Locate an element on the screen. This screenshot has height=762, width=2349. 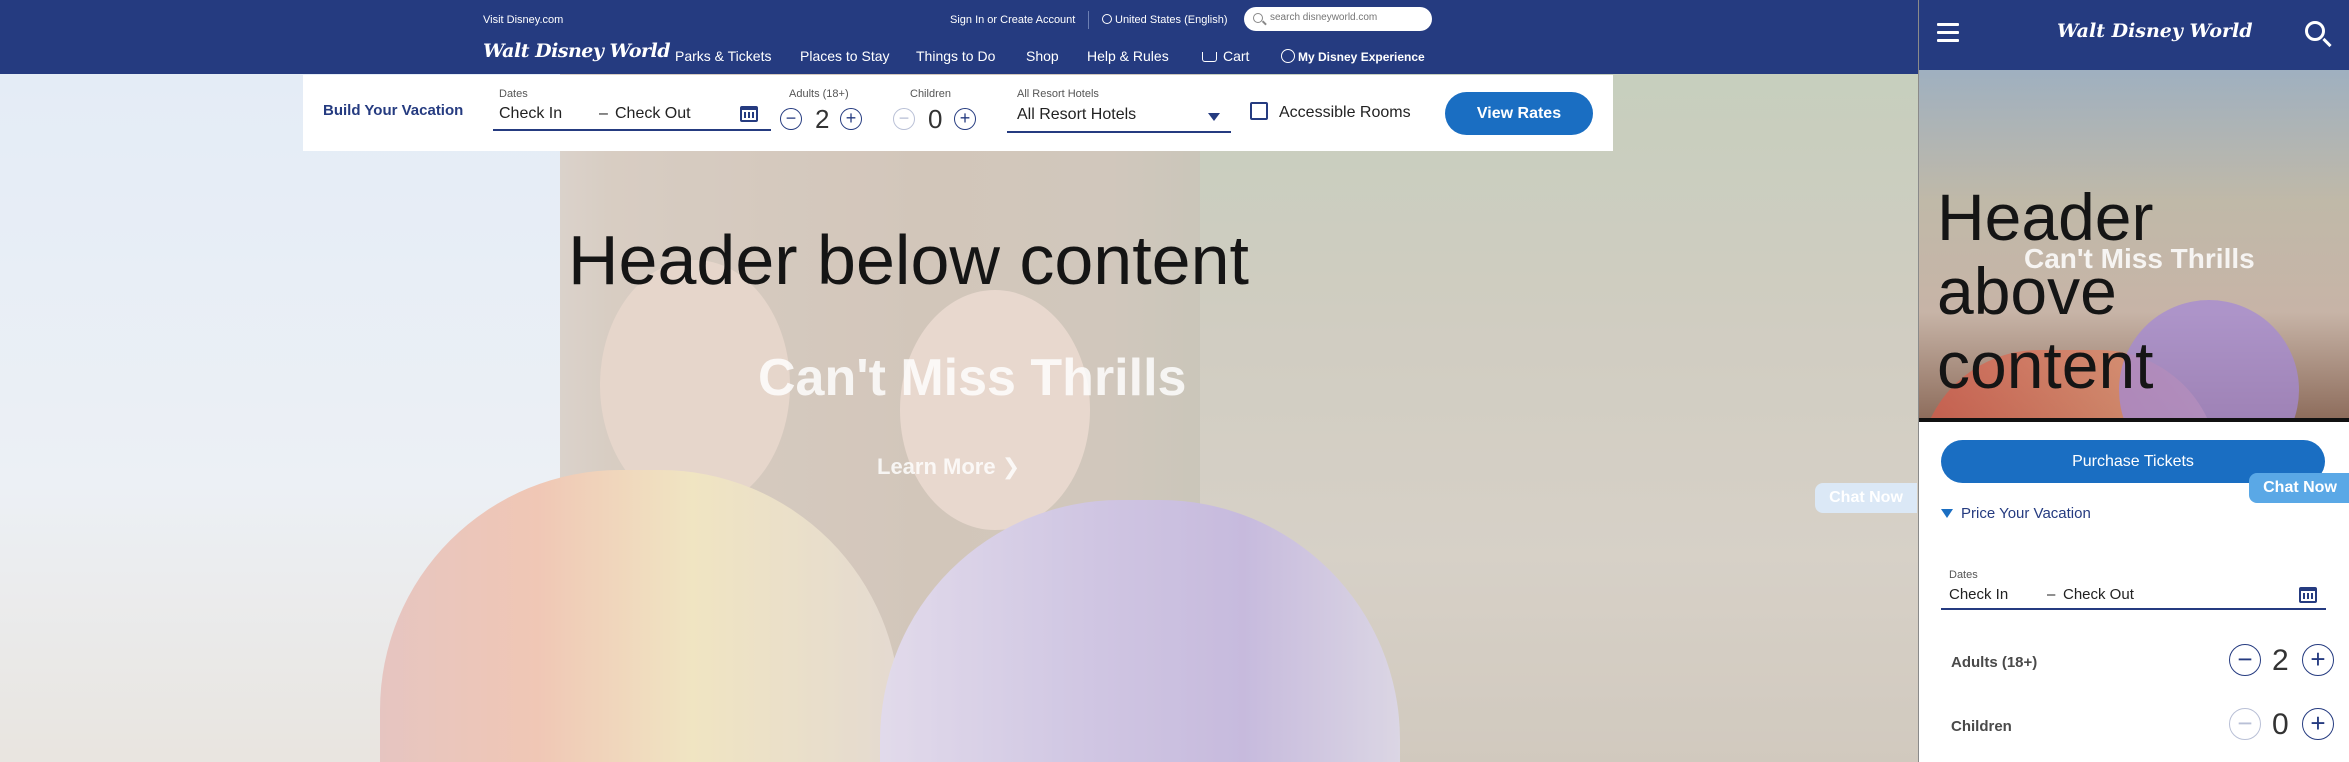
hotels-label: All Resort Hotels is located at coordinates (1058, 94).